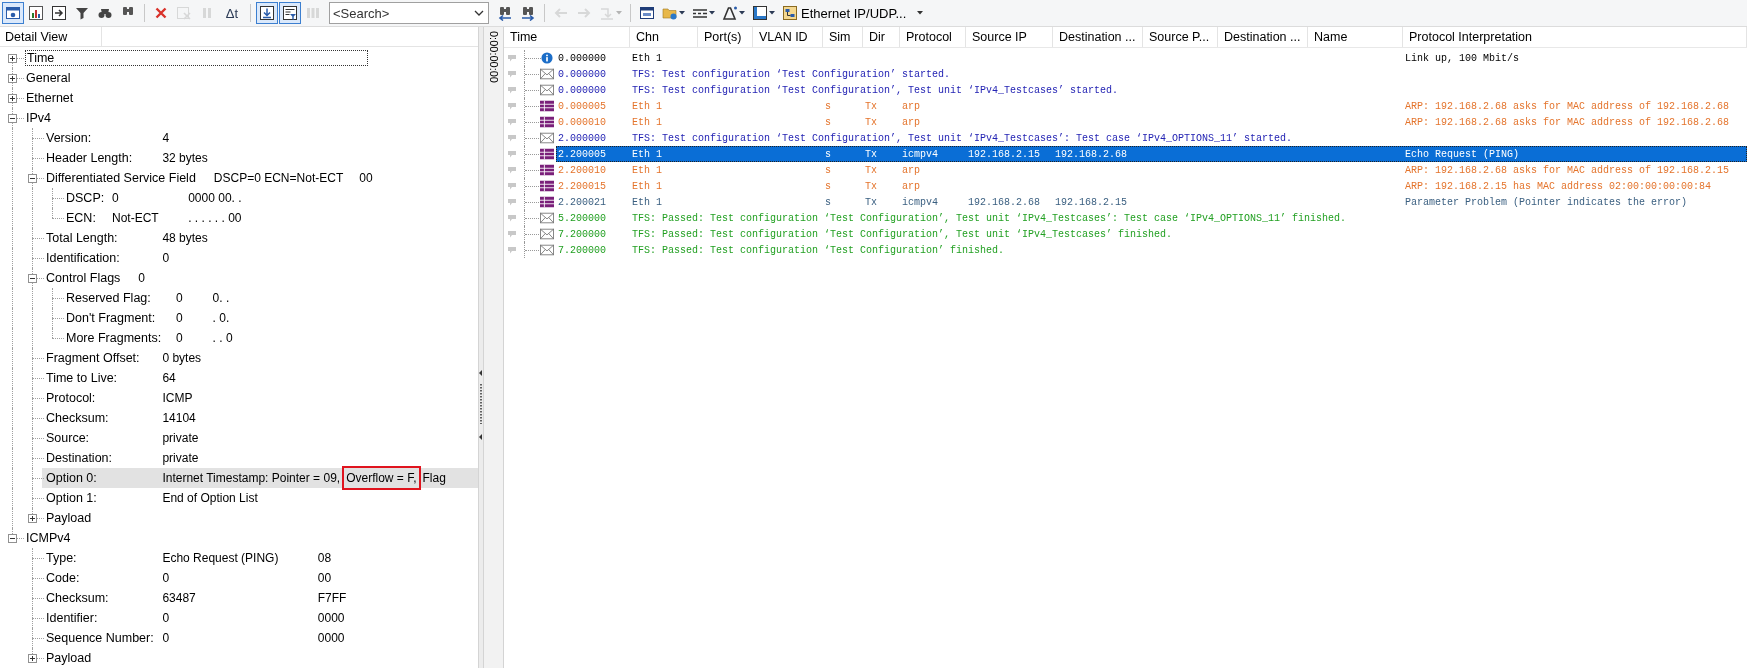 This screenshot has height=668, width=1747. I want to click on table-row: 2.000000 TFS: Test configuration ‘Test Configuration’, Test unit ‘IPv4_Testcases’: Test case ‘IPv4_OPTIONS_11’ started., so click(1151, 138).